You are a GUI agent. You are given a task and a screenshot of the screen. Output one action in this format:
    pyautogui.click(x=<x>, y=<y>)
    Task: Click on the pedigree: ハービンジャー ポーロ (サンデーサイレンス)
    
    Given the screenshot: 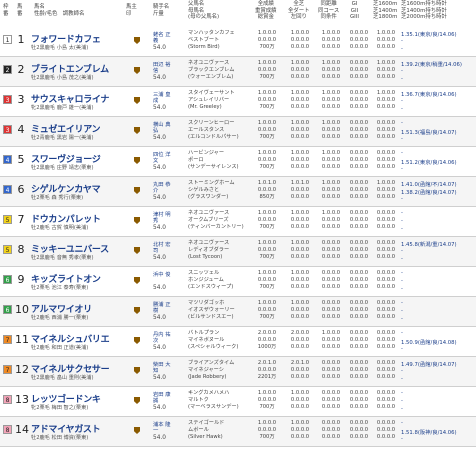 What is the action you would take?
    pyautogui.click(x=213, y=160)
    